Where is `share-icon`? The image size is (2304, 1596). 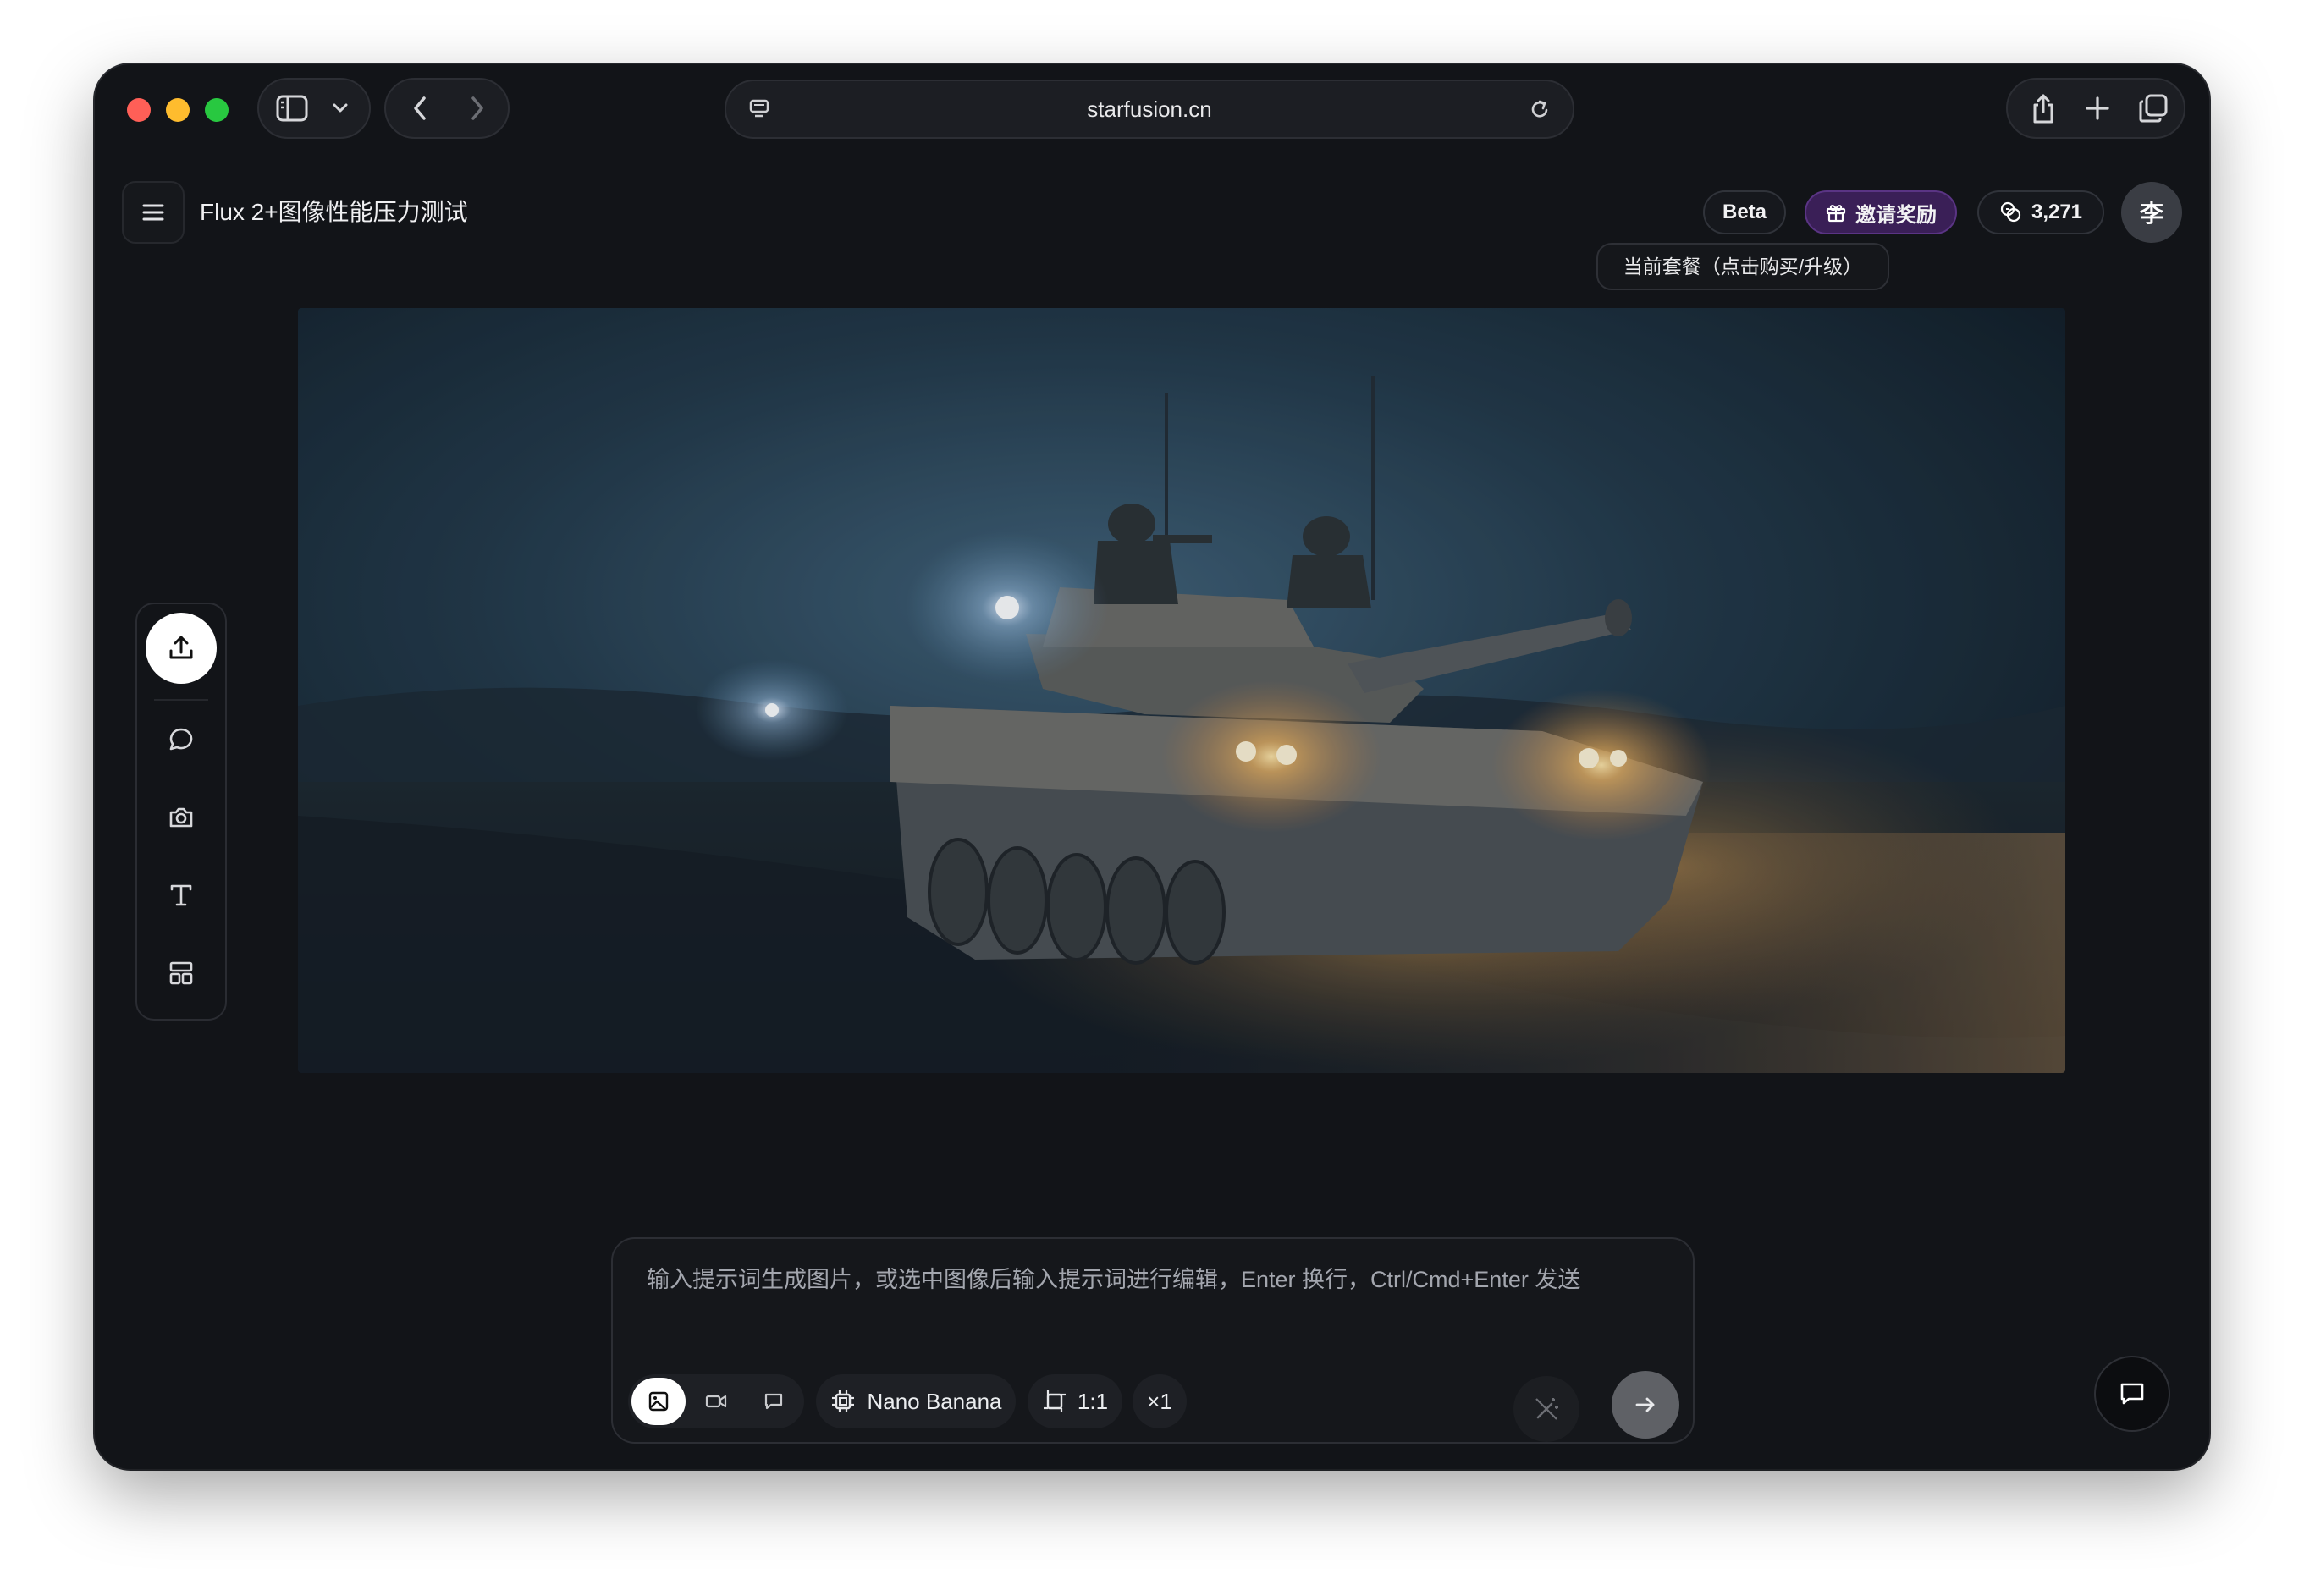 share-icon is located at coordinates (2043, 108).